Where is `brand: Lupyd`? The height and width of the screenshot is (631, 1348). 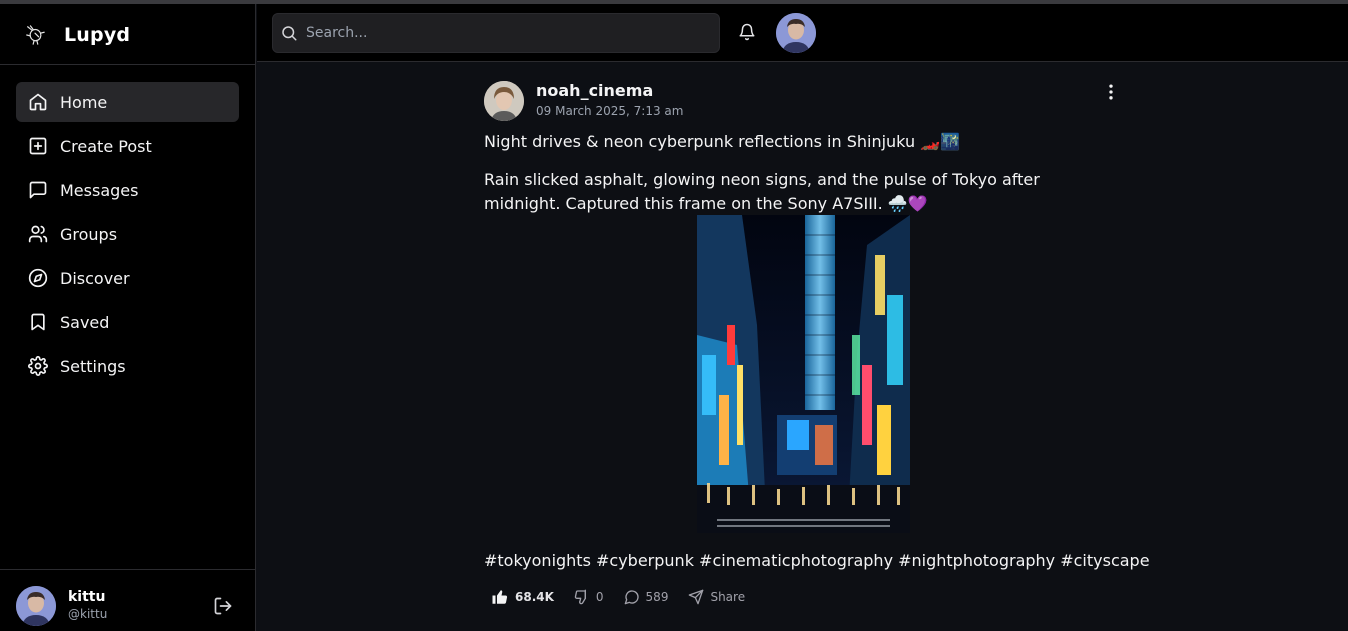
brand: Lupyd is located at coordinates (77, 35).